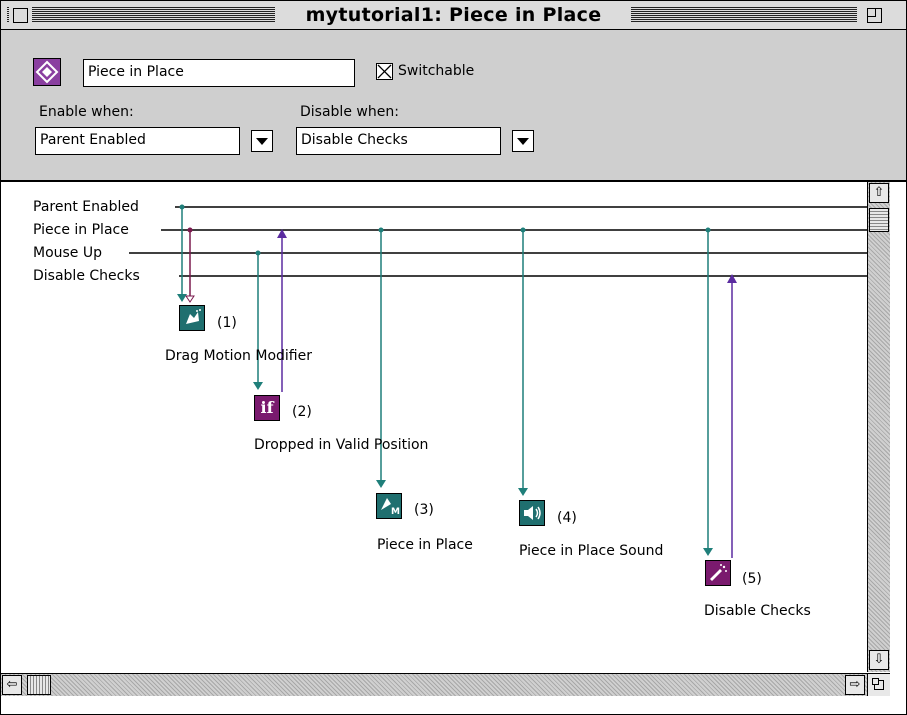 Image resolution: width=907 pixels, height=715 pixels. Describe the element at coordinates (398, 141) in the screenshot. I see `disable-when-select: Disable Checks` at that location.